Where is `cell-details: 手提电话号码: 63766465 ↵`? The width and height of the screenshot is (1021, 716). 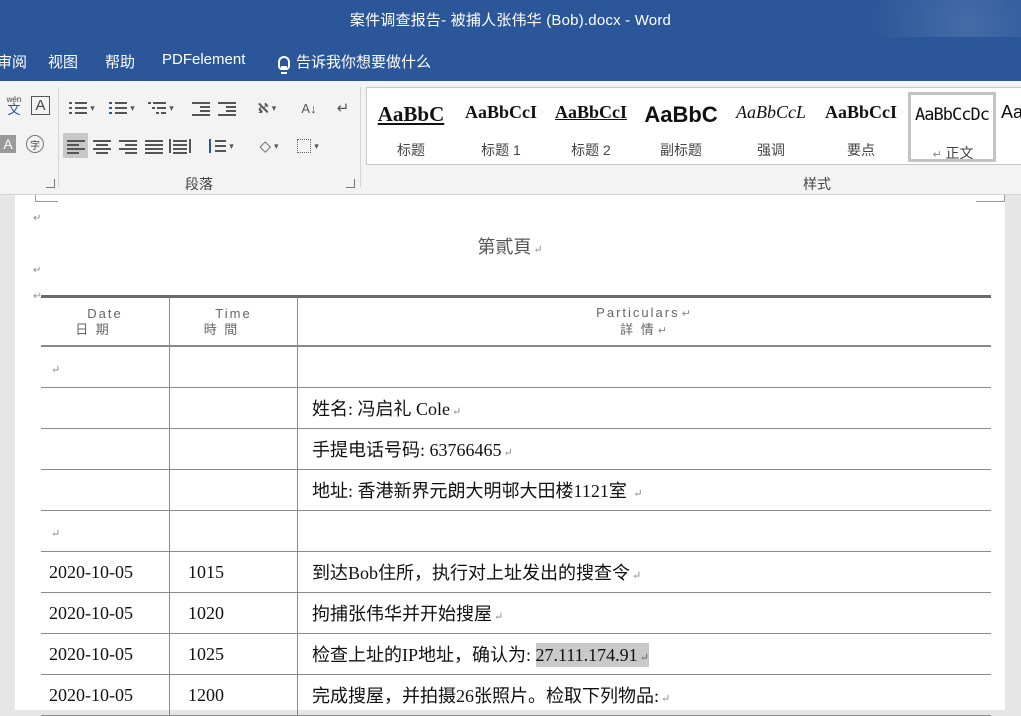
cell-details: 手提电话号码: 63766465 ↵ is located at coordinates (644, 449).